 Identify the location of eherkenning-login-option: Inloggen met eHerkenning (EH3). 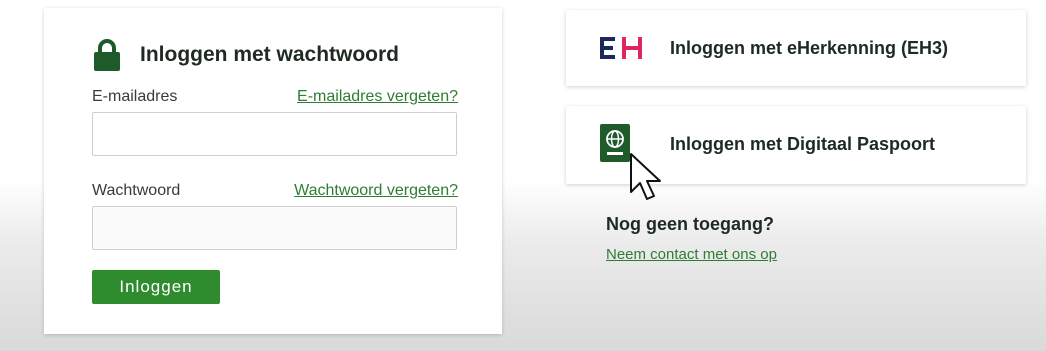
(796, 48).